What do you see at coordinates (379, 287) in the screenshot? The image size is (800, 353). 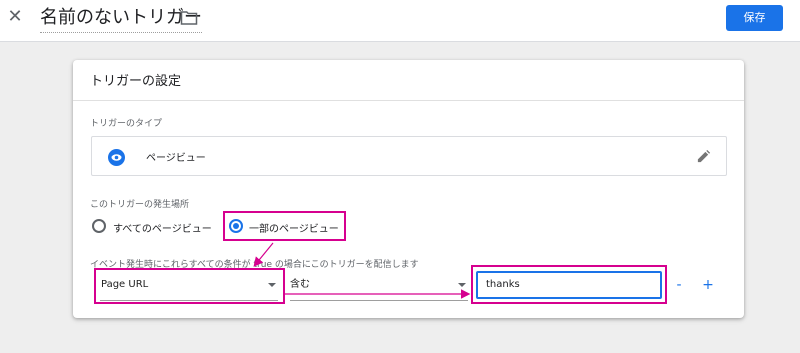 I see `operator-select: 含む` at bounding box center [379, 287].